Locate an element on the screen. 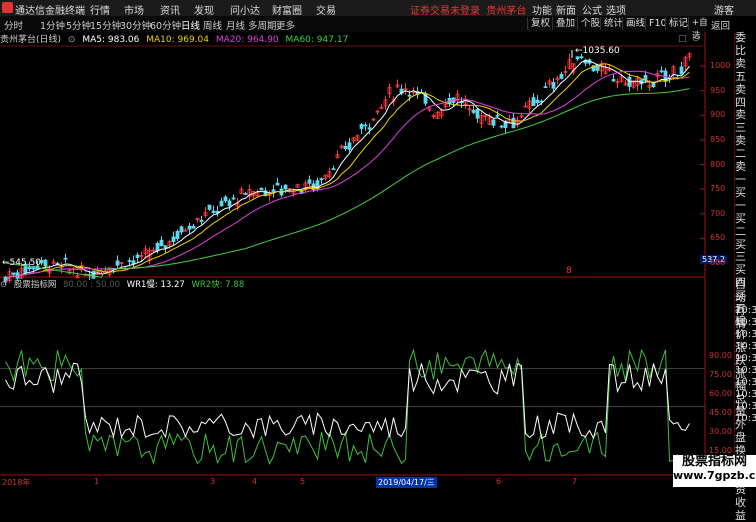  x-label-selected: 2019/04/17/三 is located at coordinates (406, 482).